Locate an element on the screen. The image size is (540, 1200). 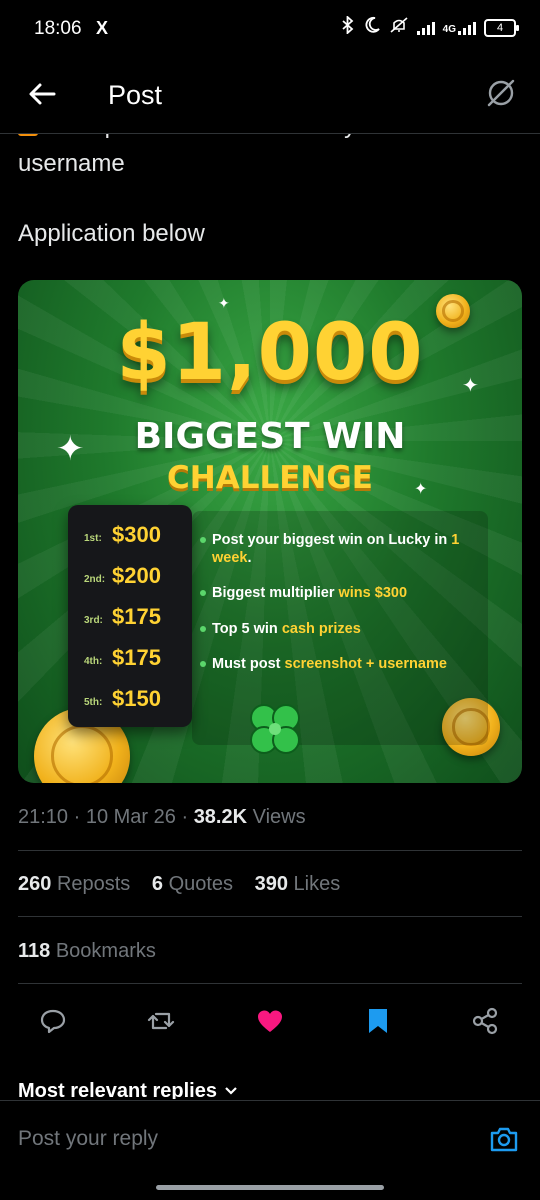
camera-icon is located at coordinates (504, 1139).